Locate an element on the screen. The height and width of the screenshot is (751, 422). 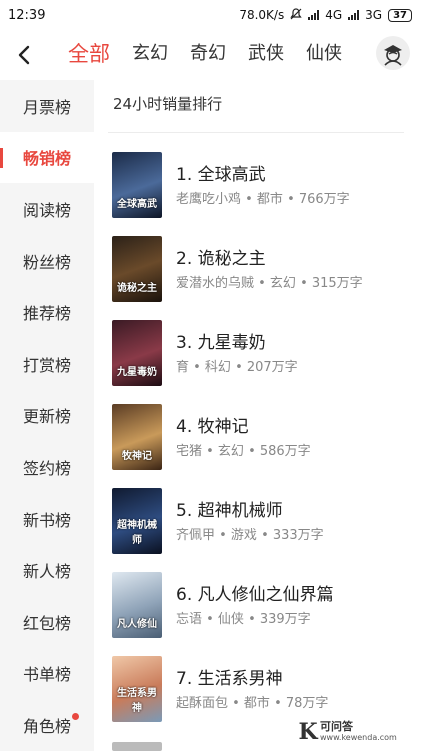
sidebar-item-signed: 签约榜 is located at coordinates (47, 467).